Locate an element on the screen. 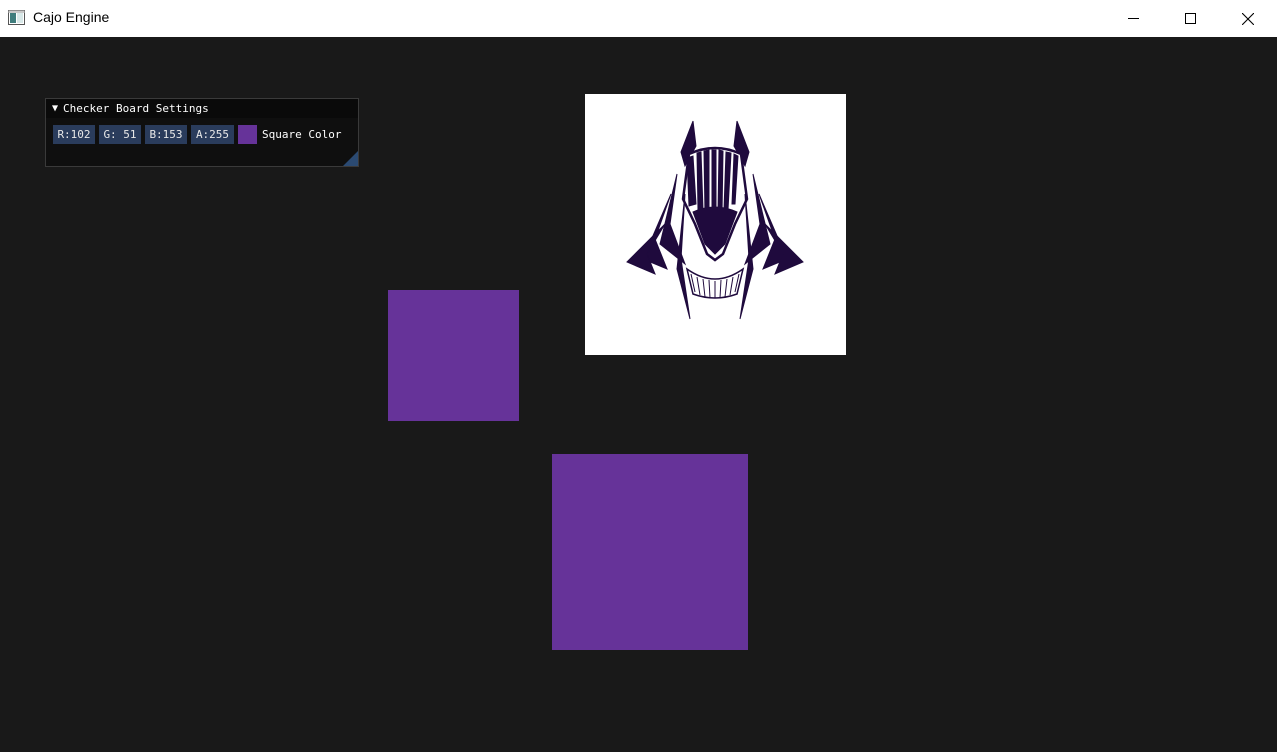  square-color-row: R:102 G: 51 B:153 A:255 Square Color is located at coordinates (197, 134).